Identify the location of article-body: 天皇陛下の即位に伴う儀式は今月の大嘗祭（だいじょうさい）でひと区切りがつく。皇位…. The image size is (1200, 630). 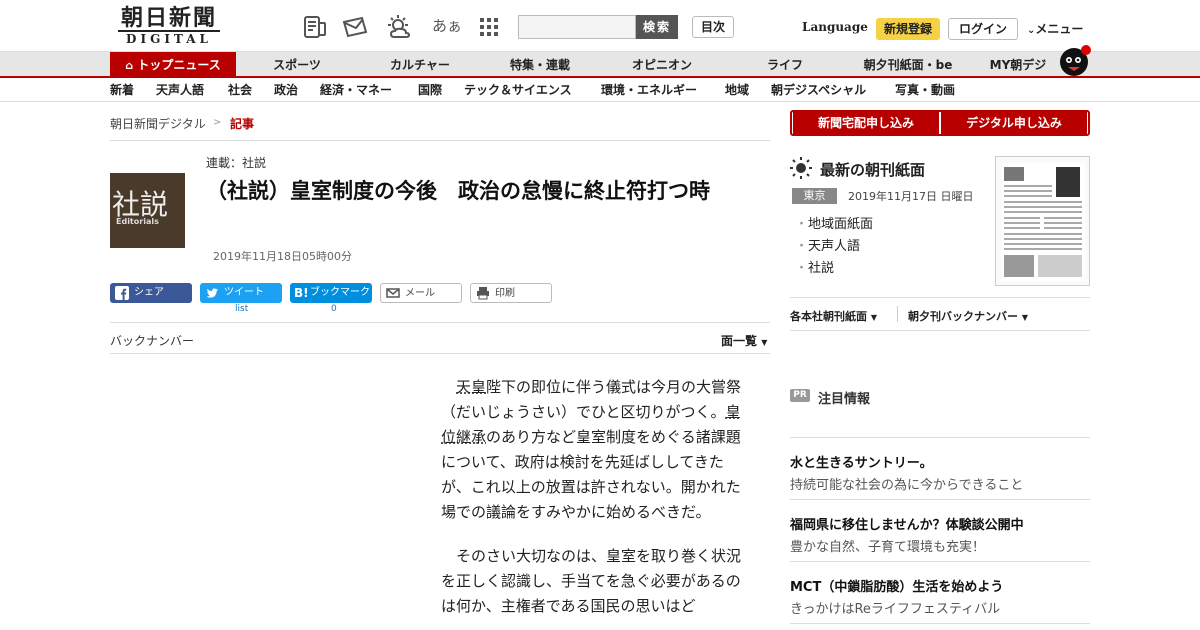
(594, 502).